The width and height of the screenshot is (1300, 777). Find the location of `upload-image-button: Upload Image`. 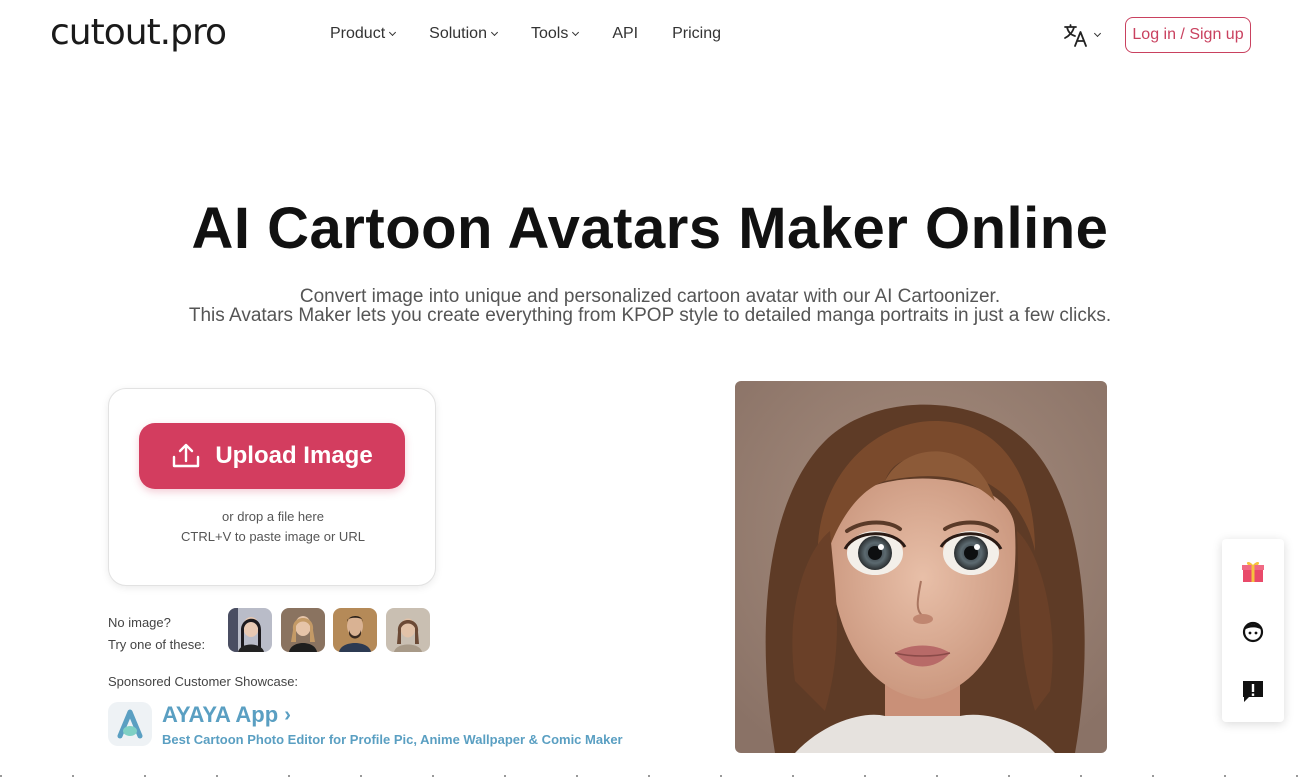

upload-image-button: Upload Image is located at coordinates (272, 456).